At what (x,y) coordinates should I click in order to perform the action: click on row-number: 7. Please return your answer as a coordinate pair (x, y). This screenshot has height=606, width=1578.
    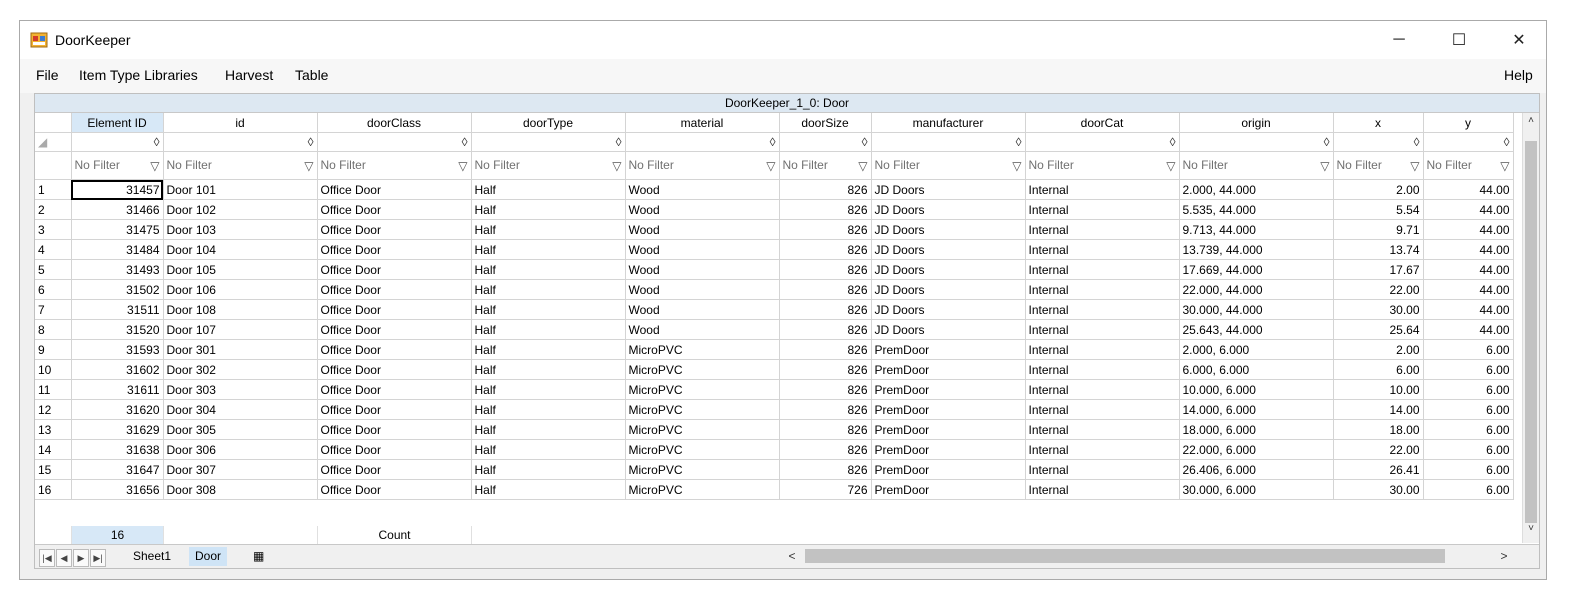
    Looking at the image, I should click on (53, 309).